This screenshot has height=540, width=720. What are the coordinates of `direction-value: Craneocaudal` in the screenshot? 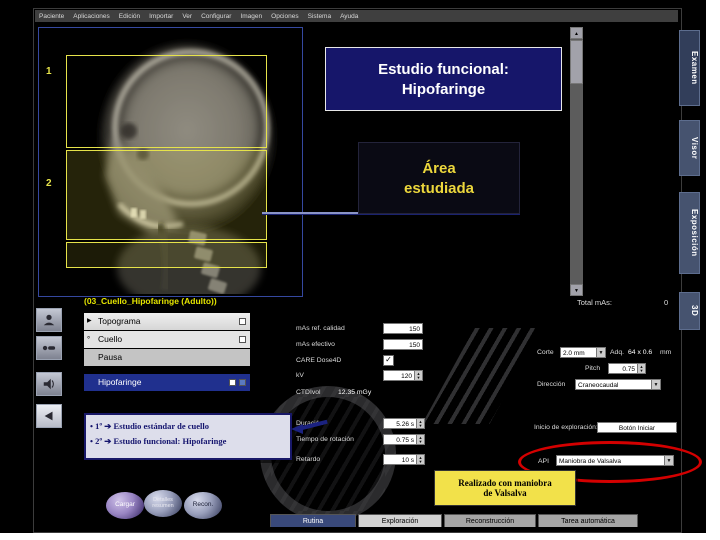 It's located at (613, 384).